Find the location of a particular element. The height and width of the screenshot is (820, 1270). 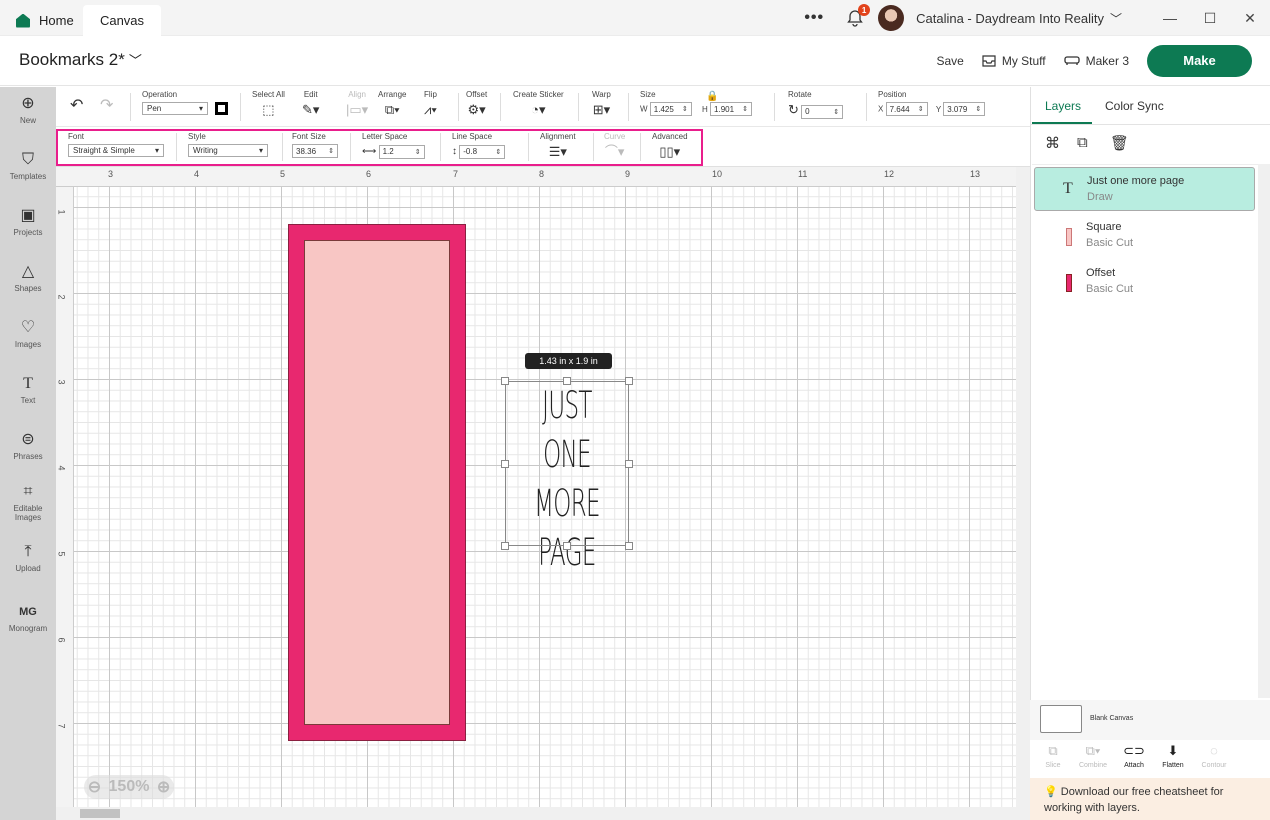

horizontal-scroll-thumb is located at coordinates (100, 813).